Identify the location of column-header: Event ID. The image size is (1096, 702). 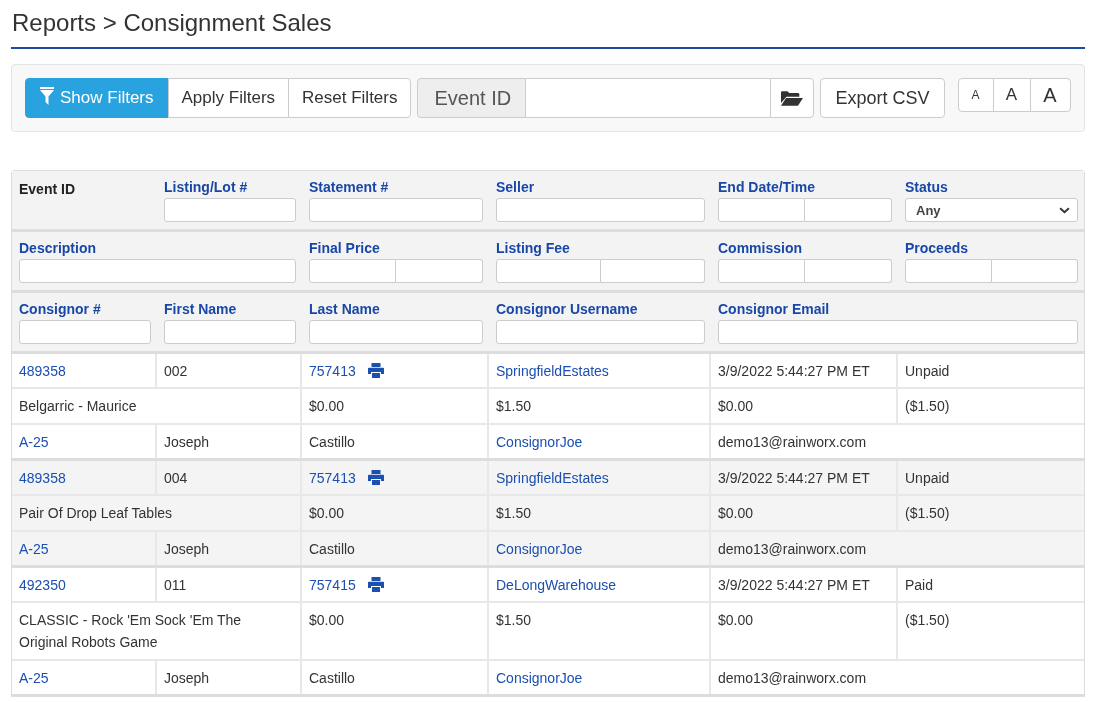
(47, 189).